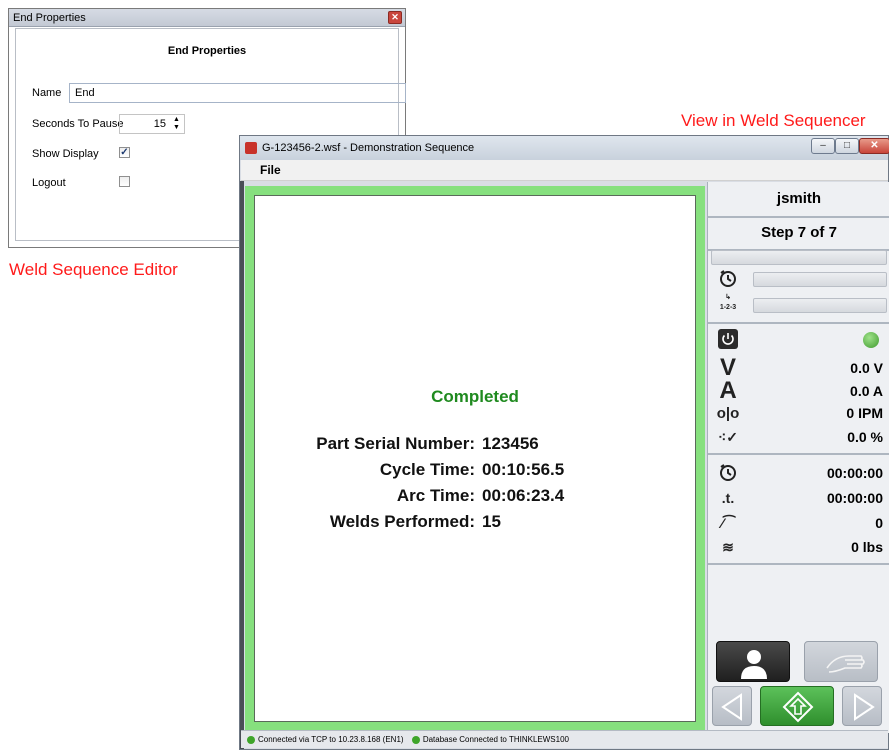  Describe the element at coordinates (78, 124) in the screenshot. I see `seconds-to-pause-label: Seconds To Pause` at that location.